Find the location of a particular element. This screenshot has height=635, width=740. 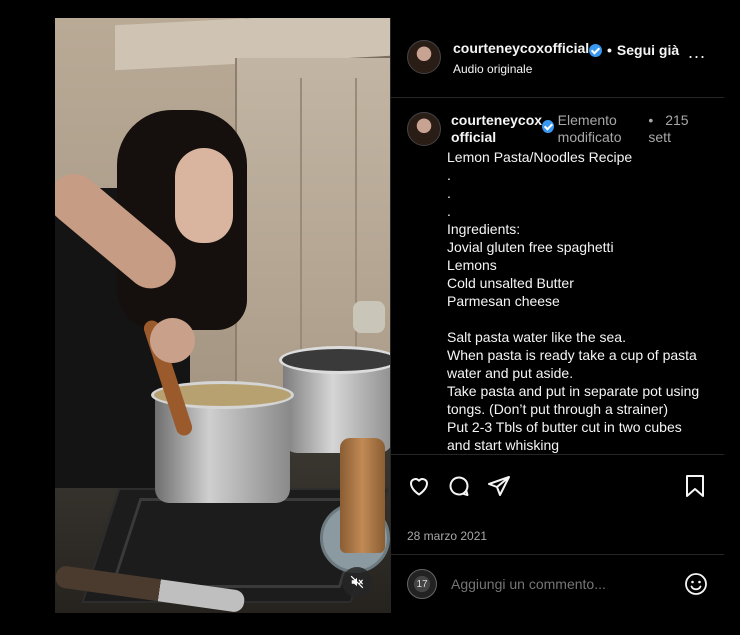

verified-badge-icon is located at coordinates (595, 50).